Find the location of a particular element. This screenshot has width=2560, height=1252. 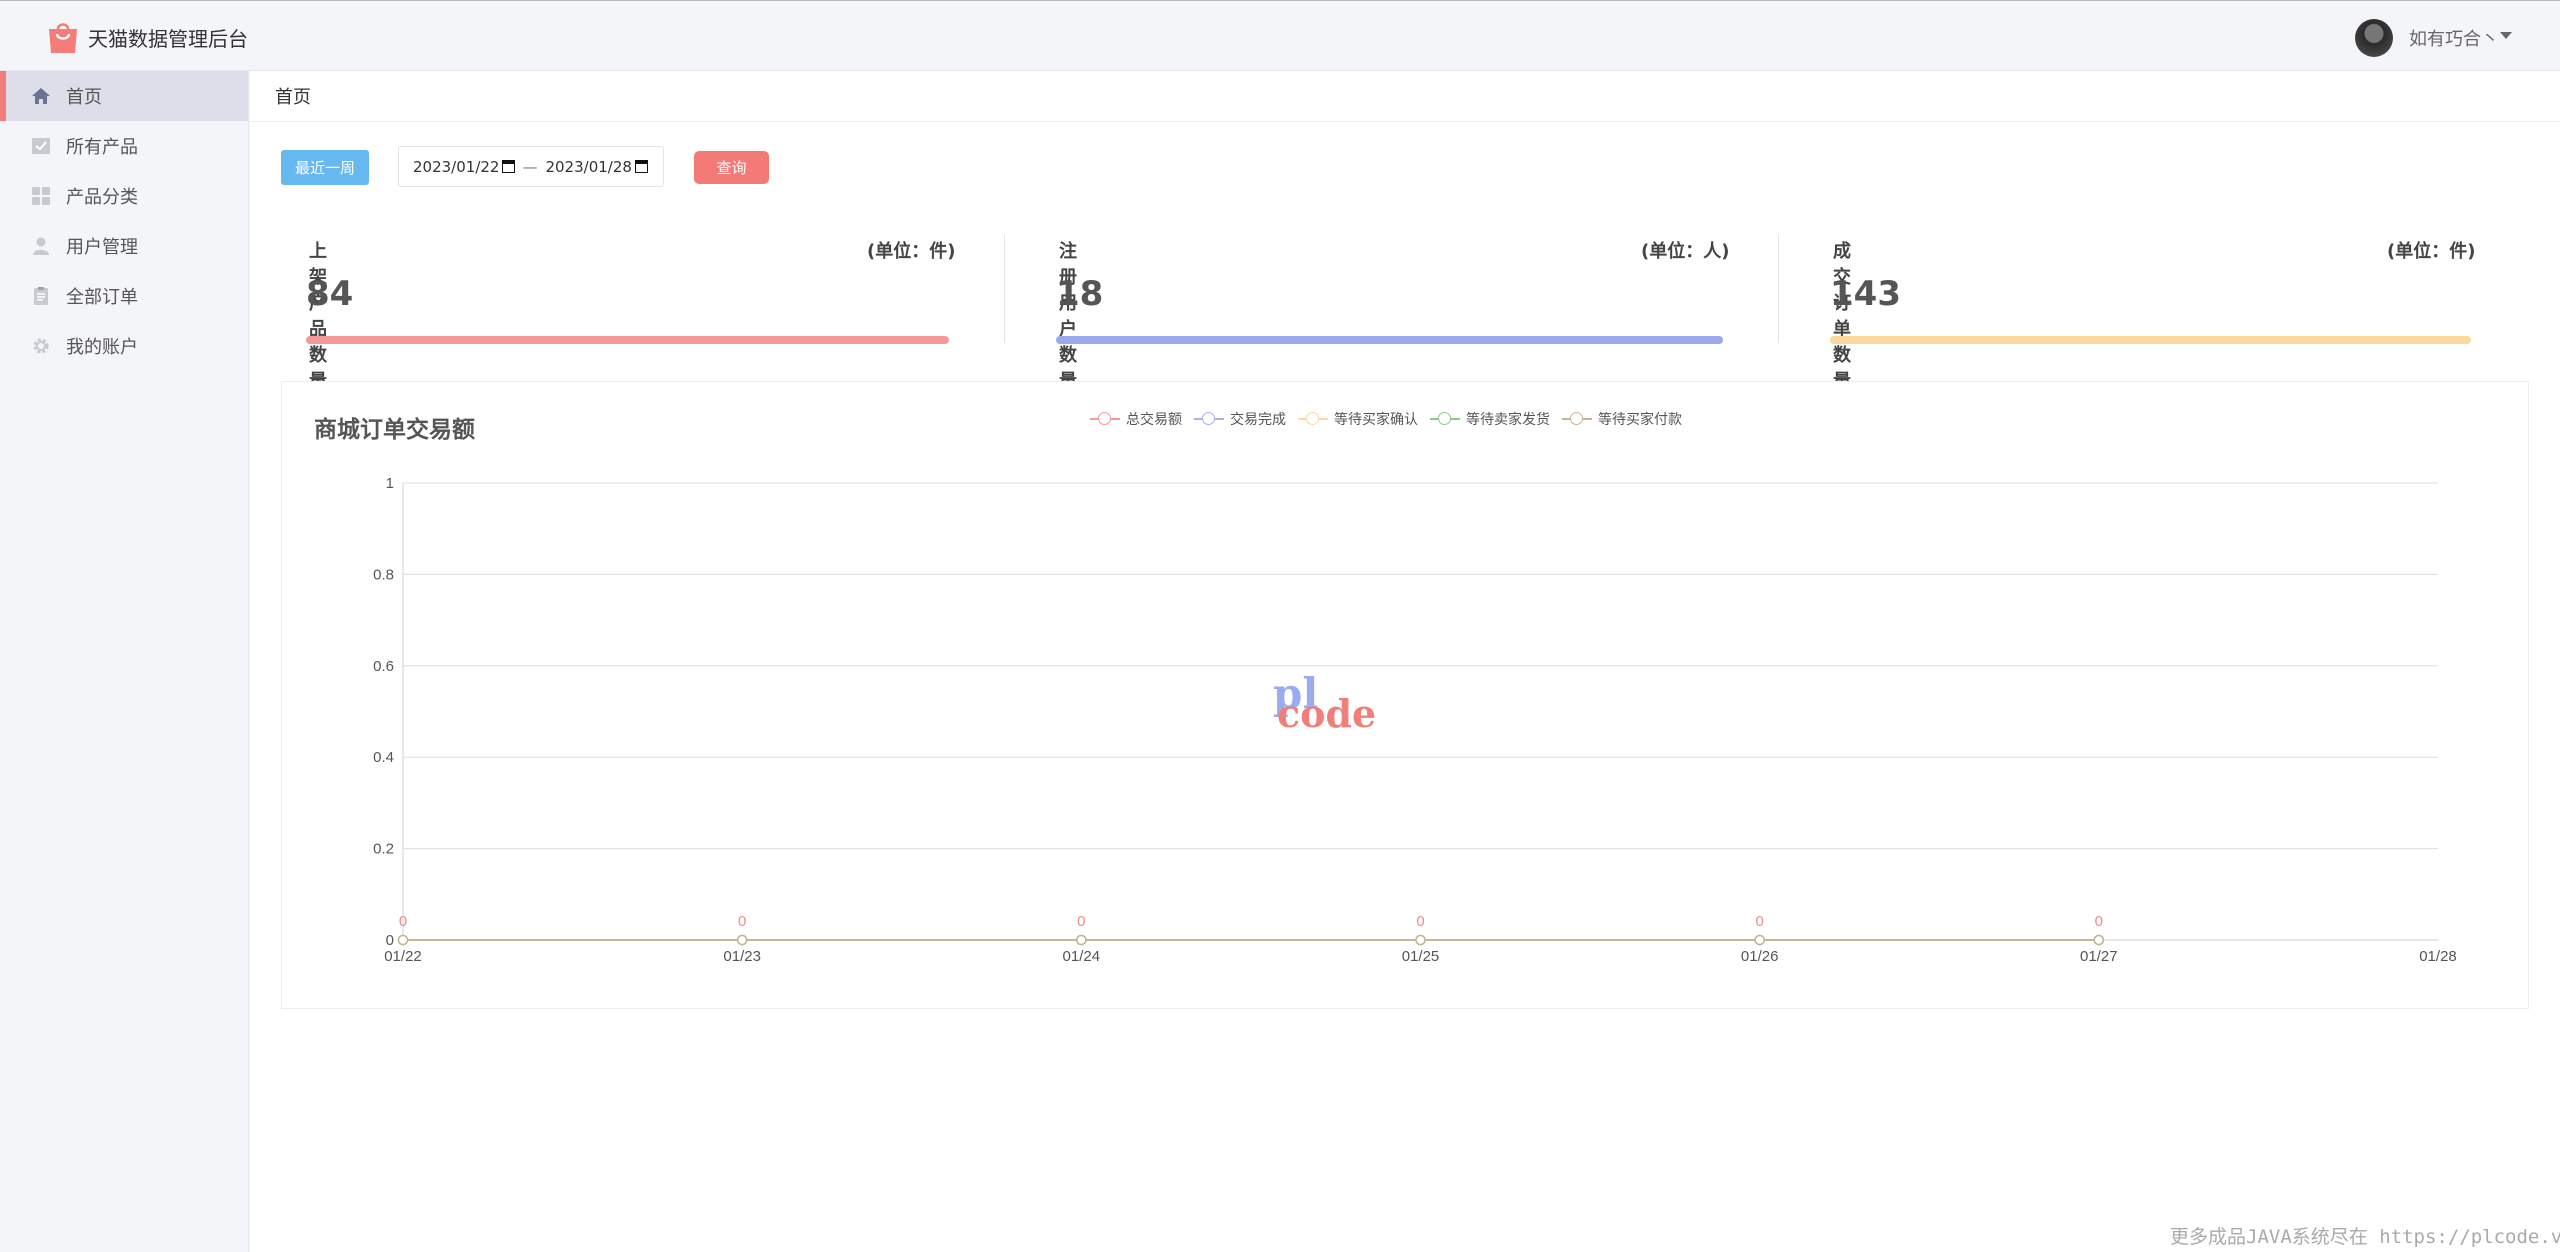

sidebar-item-categories: 产品分类 is located at coordinates (124, 196).